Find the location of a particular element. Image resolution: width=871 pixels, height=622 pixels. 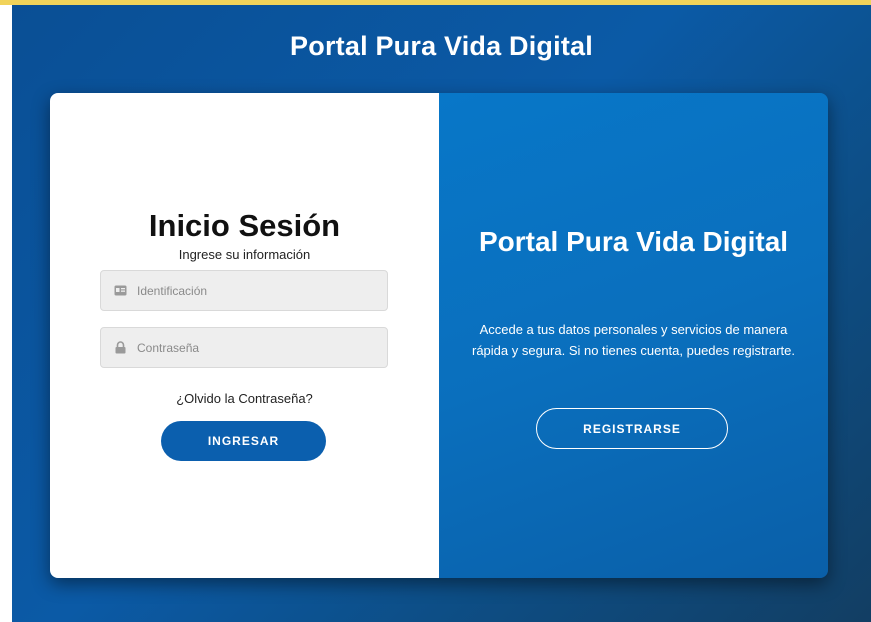

password-input is located at coordinates (257, 347).